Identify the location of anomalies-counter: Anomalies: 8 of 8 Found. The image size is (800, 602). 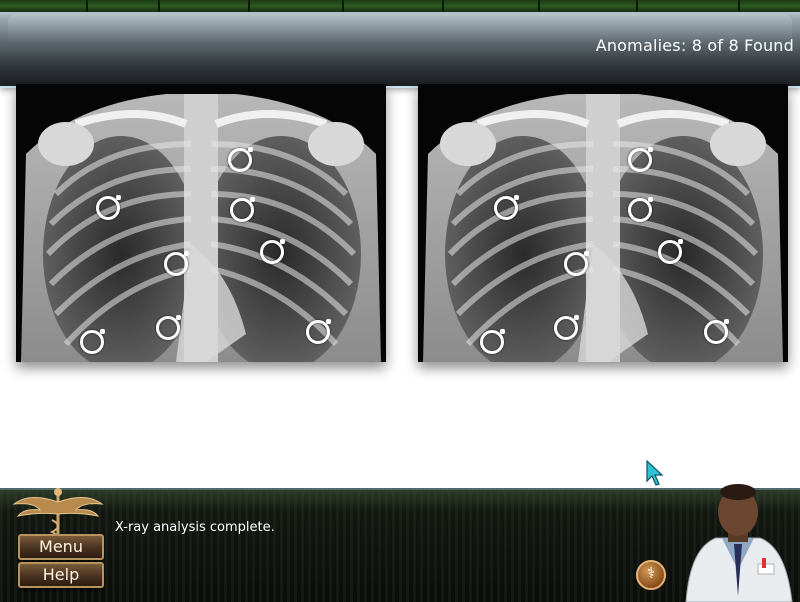
(694, 45).